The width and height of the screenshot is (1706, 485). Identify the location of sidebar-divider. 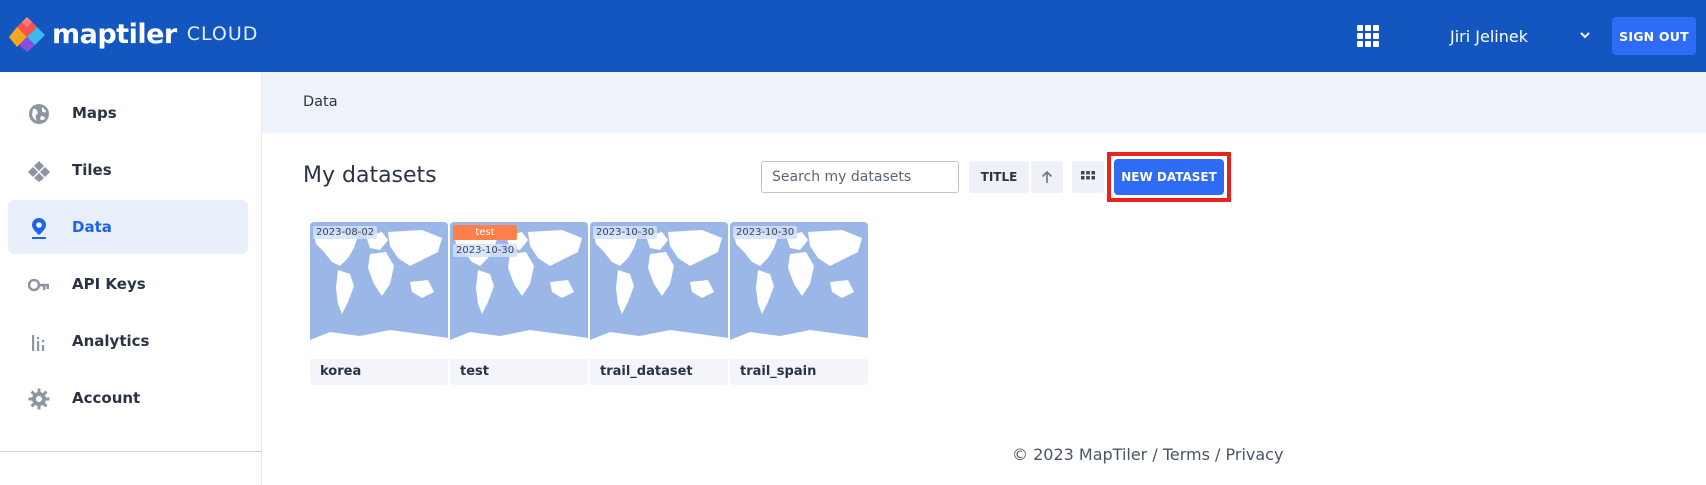
(131, 451).